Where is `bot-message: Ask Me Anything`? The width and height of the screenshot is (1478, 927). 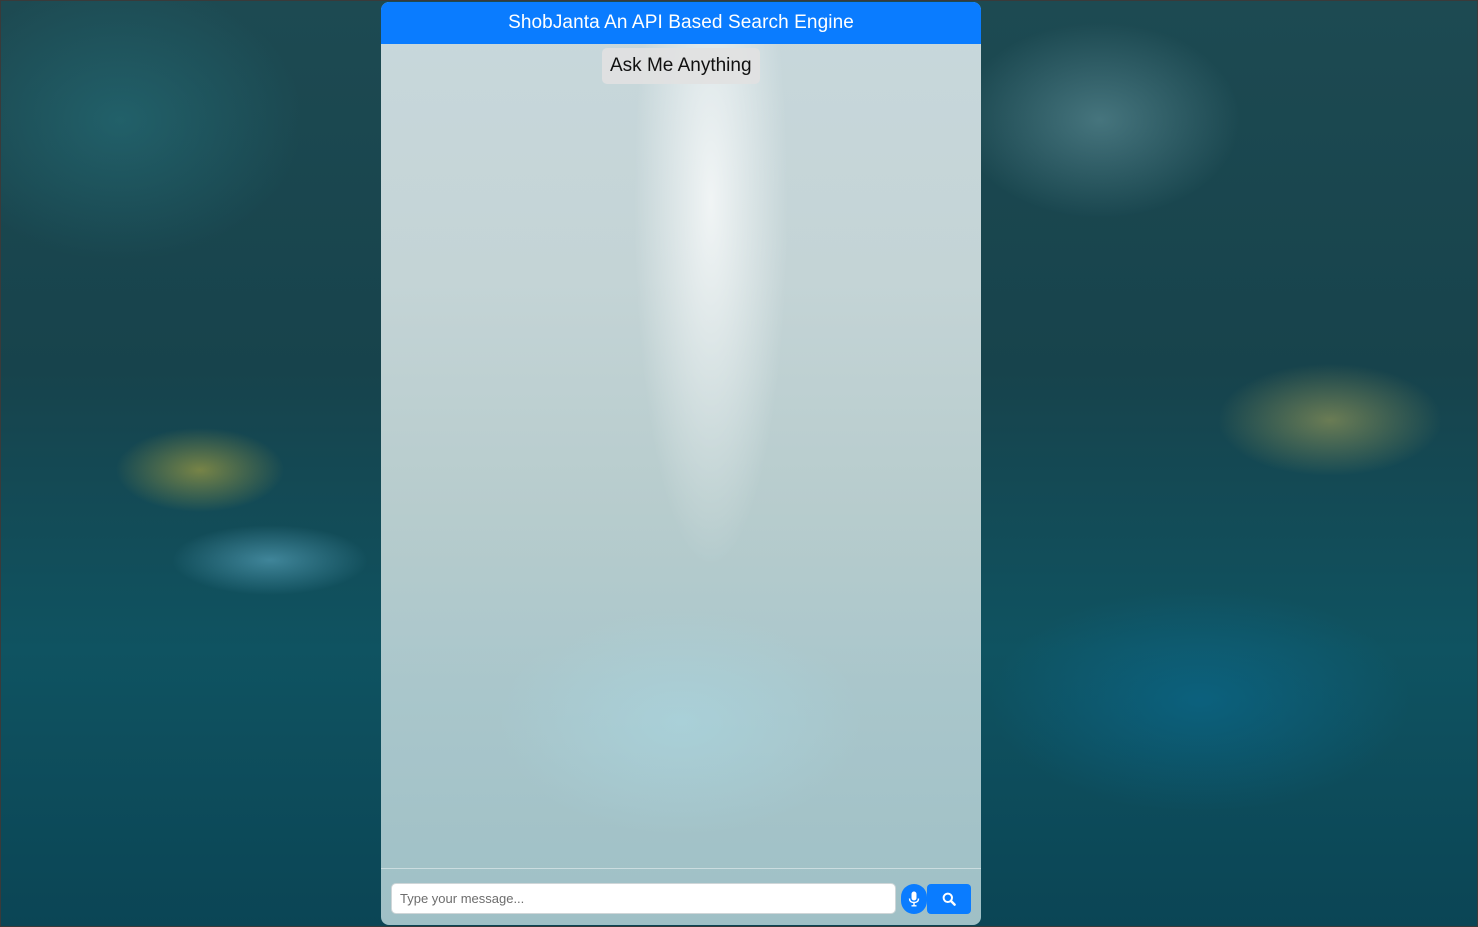 bot-message: Ask Me Anything is located at coordinates (681, 66).